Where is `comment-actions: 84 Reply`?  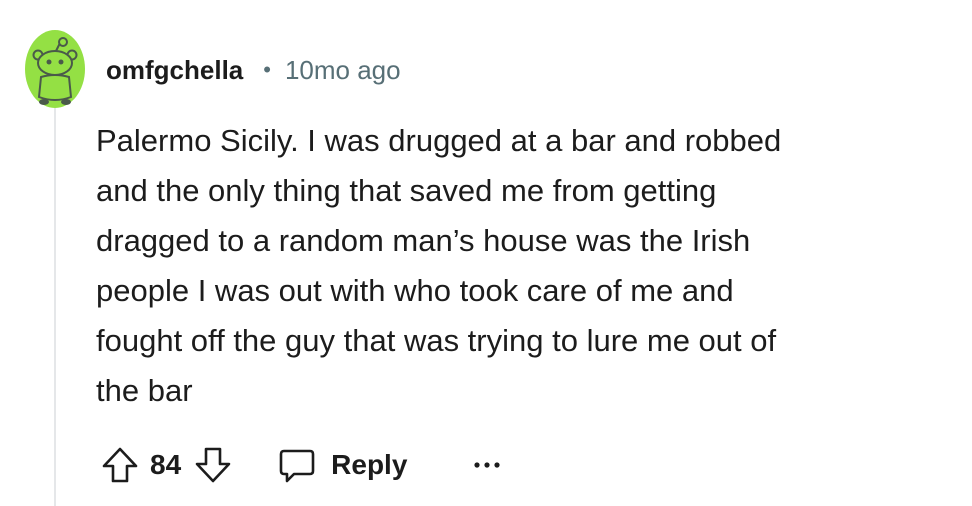
comment-actions: 84 Reply is located at coordinates (300, 465).